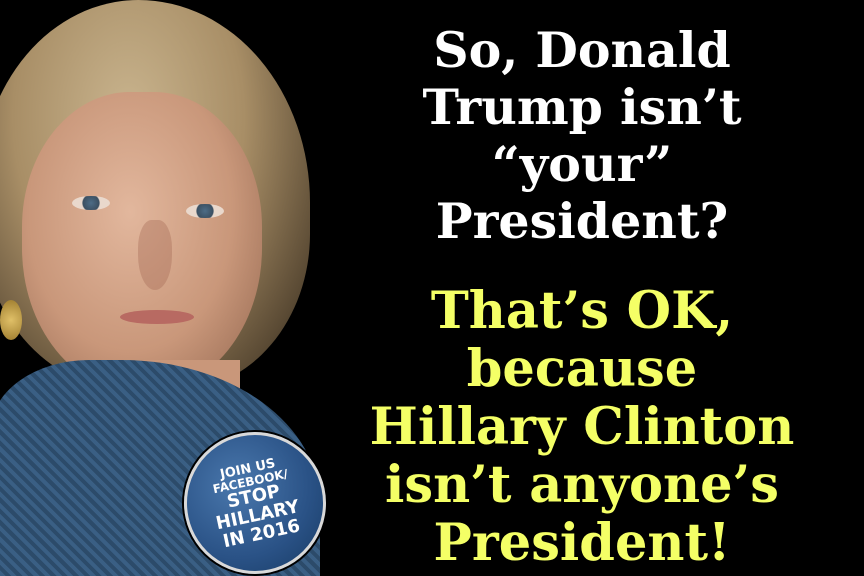  I want to click on headline-answer-line: That’s OK,, so click(582, 311).